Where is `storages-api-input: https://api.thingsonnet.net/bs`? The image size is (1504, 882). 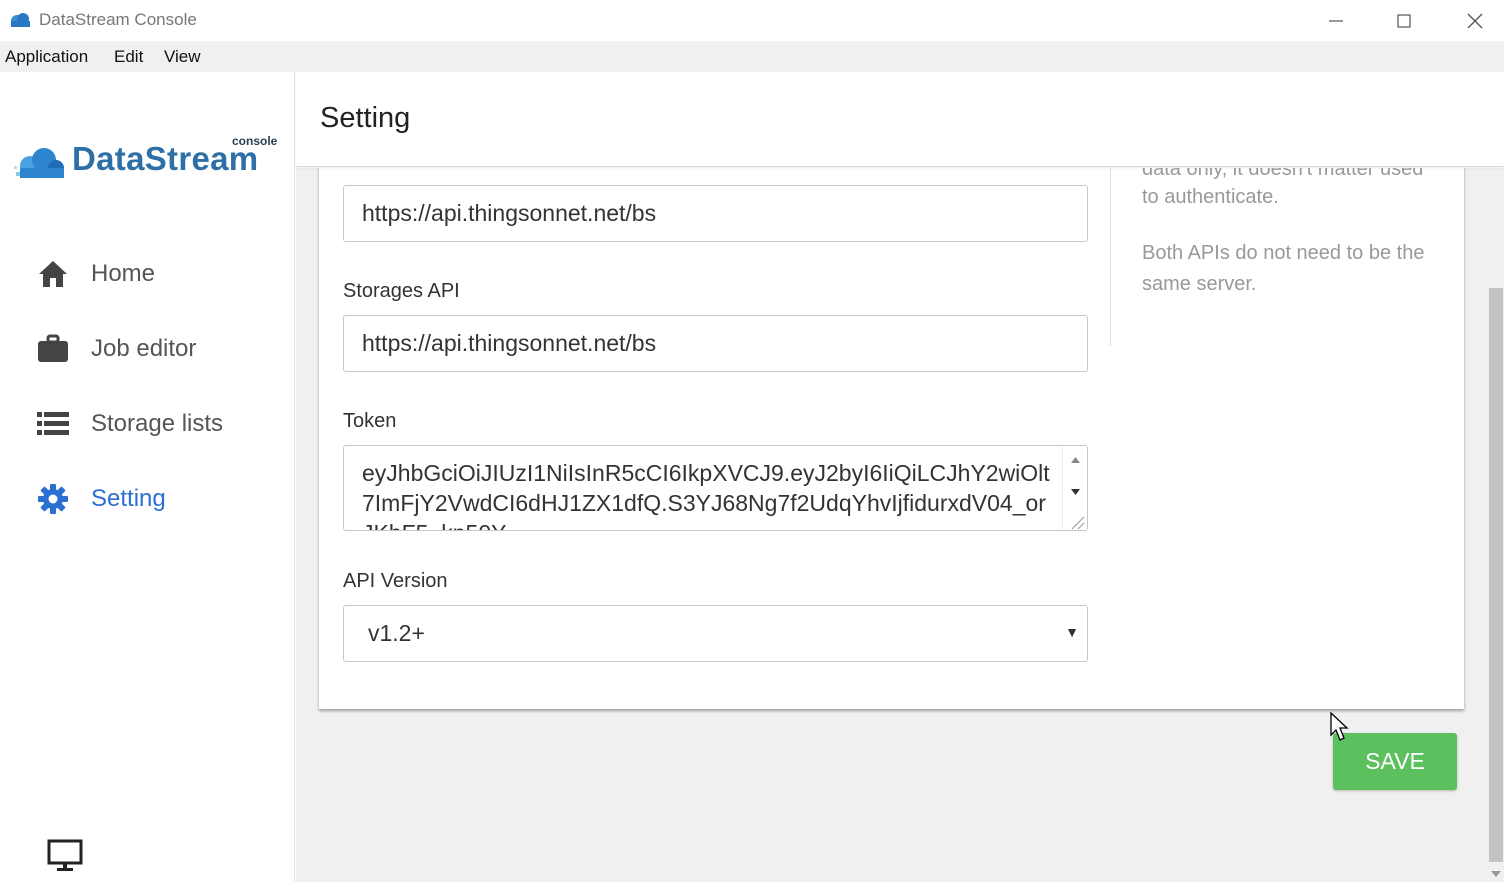
storages-api-input: https://api.thingsonnet.net/bs is located at coordinates (715, 343).